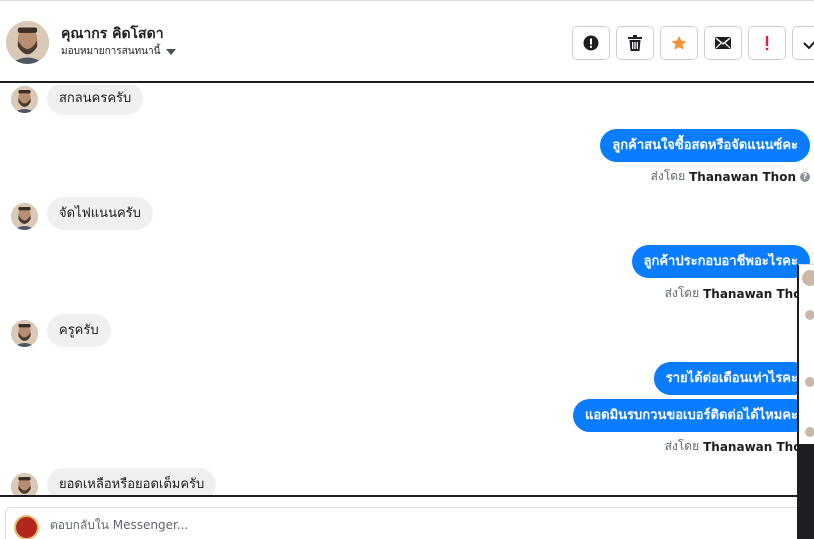  What do you see at coordinates (112, 34) in the screenshot?
I see `contact-name: คุณากร คิดโสดา` at bounding box center [112, 34].